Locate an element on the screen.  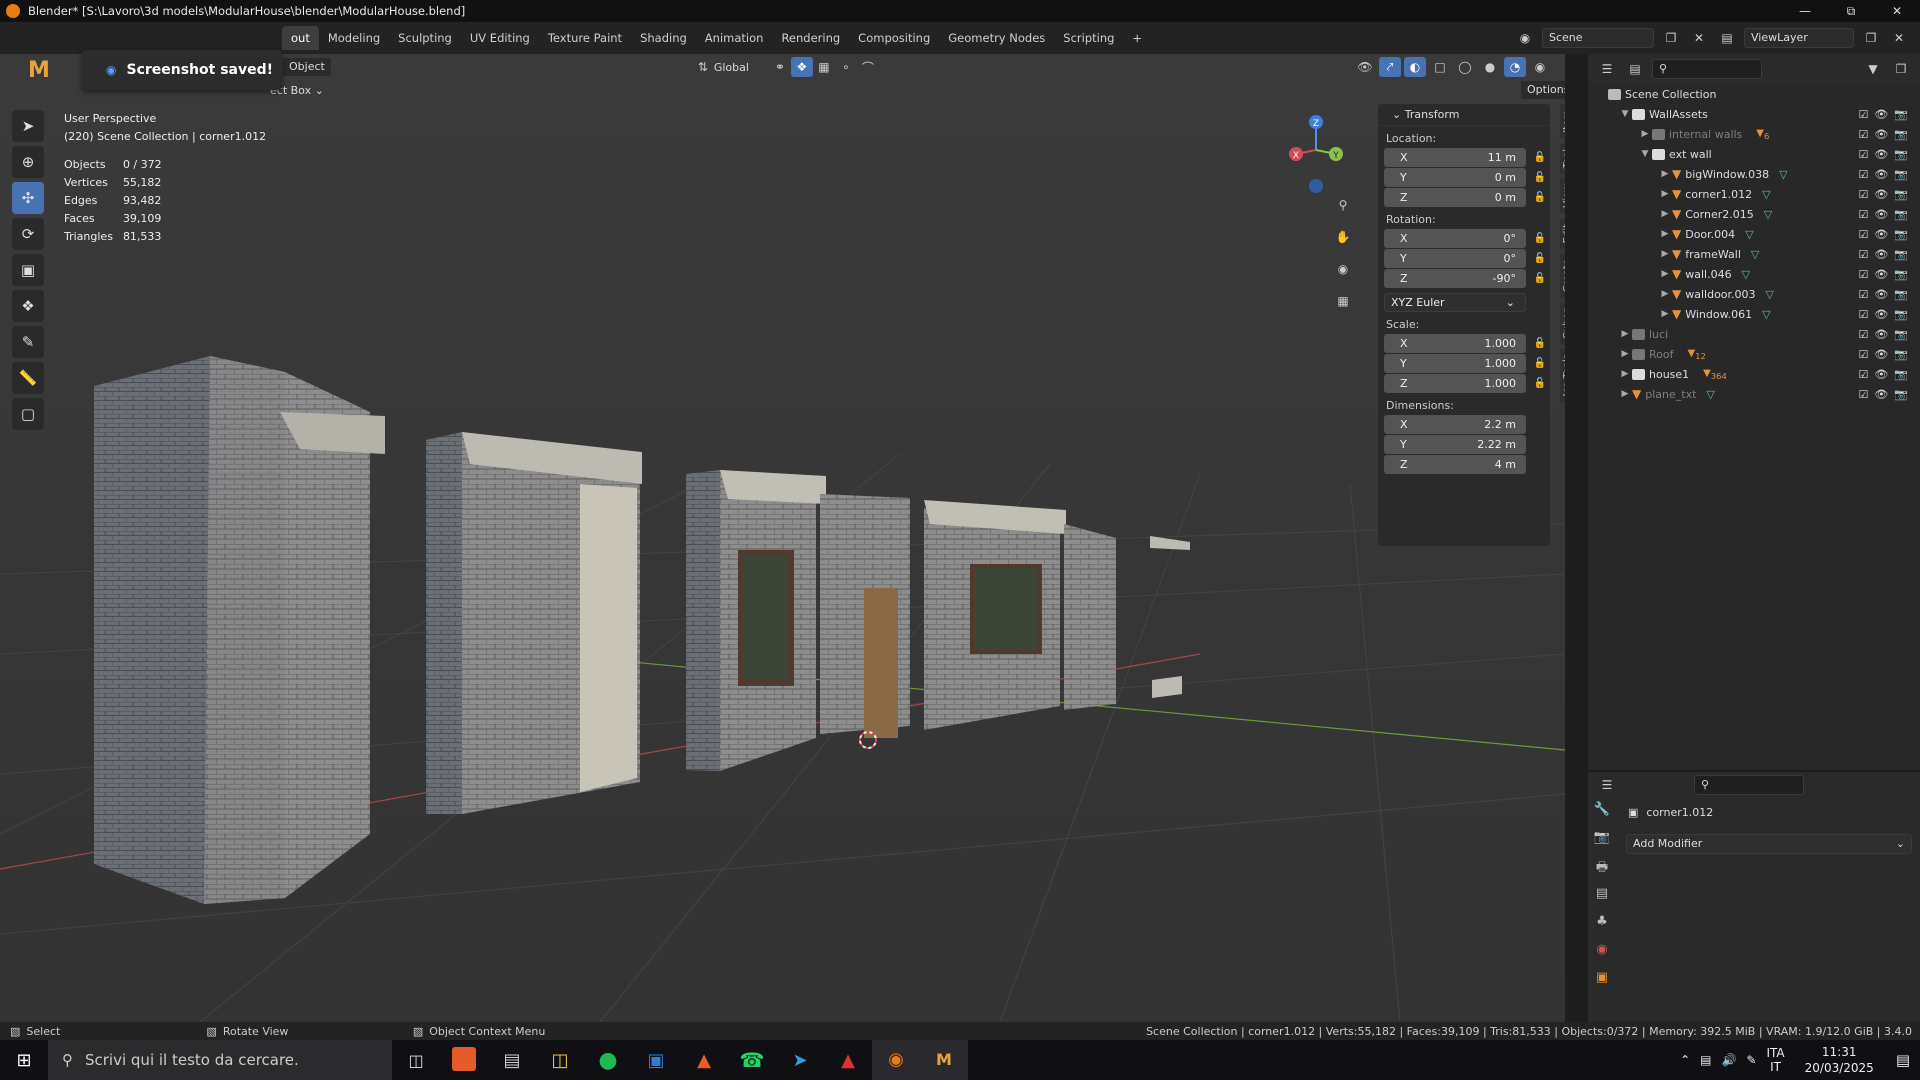
location-x-field: X 11 m is located at coordinates (1455, 157).